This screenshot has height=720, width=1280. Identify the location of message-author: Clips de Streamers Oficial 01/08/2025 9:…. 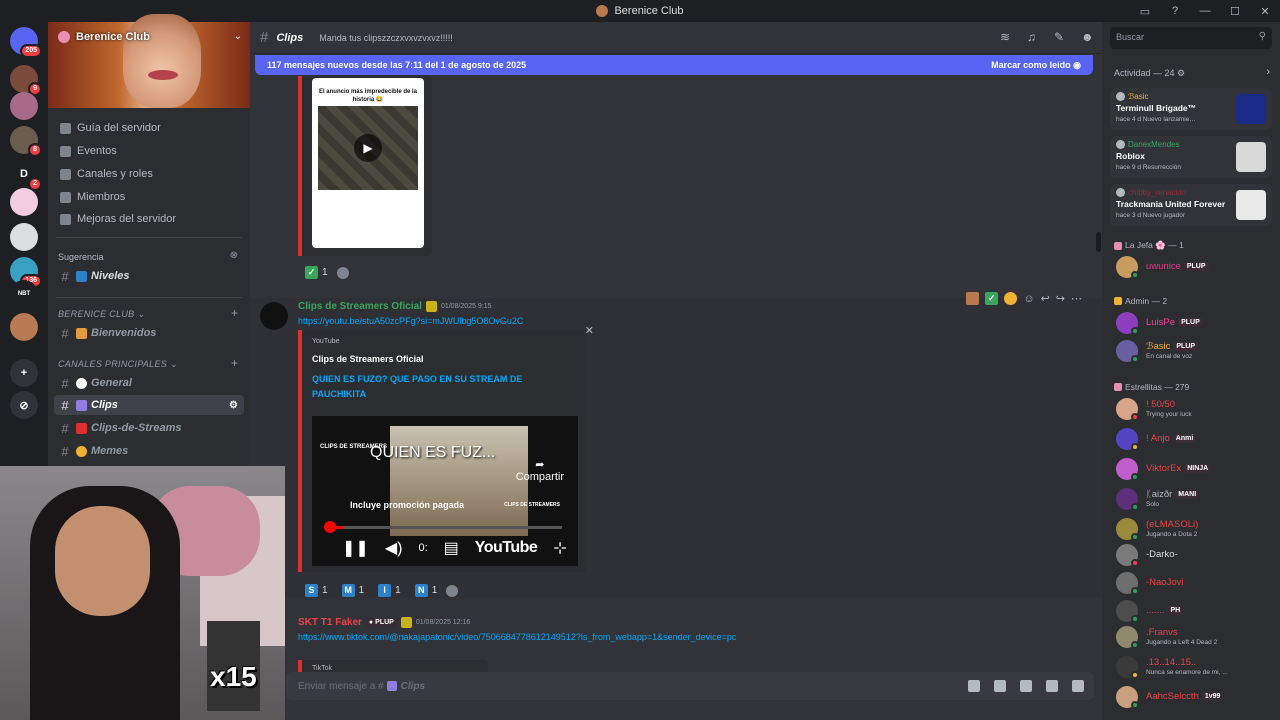
(395, 306).